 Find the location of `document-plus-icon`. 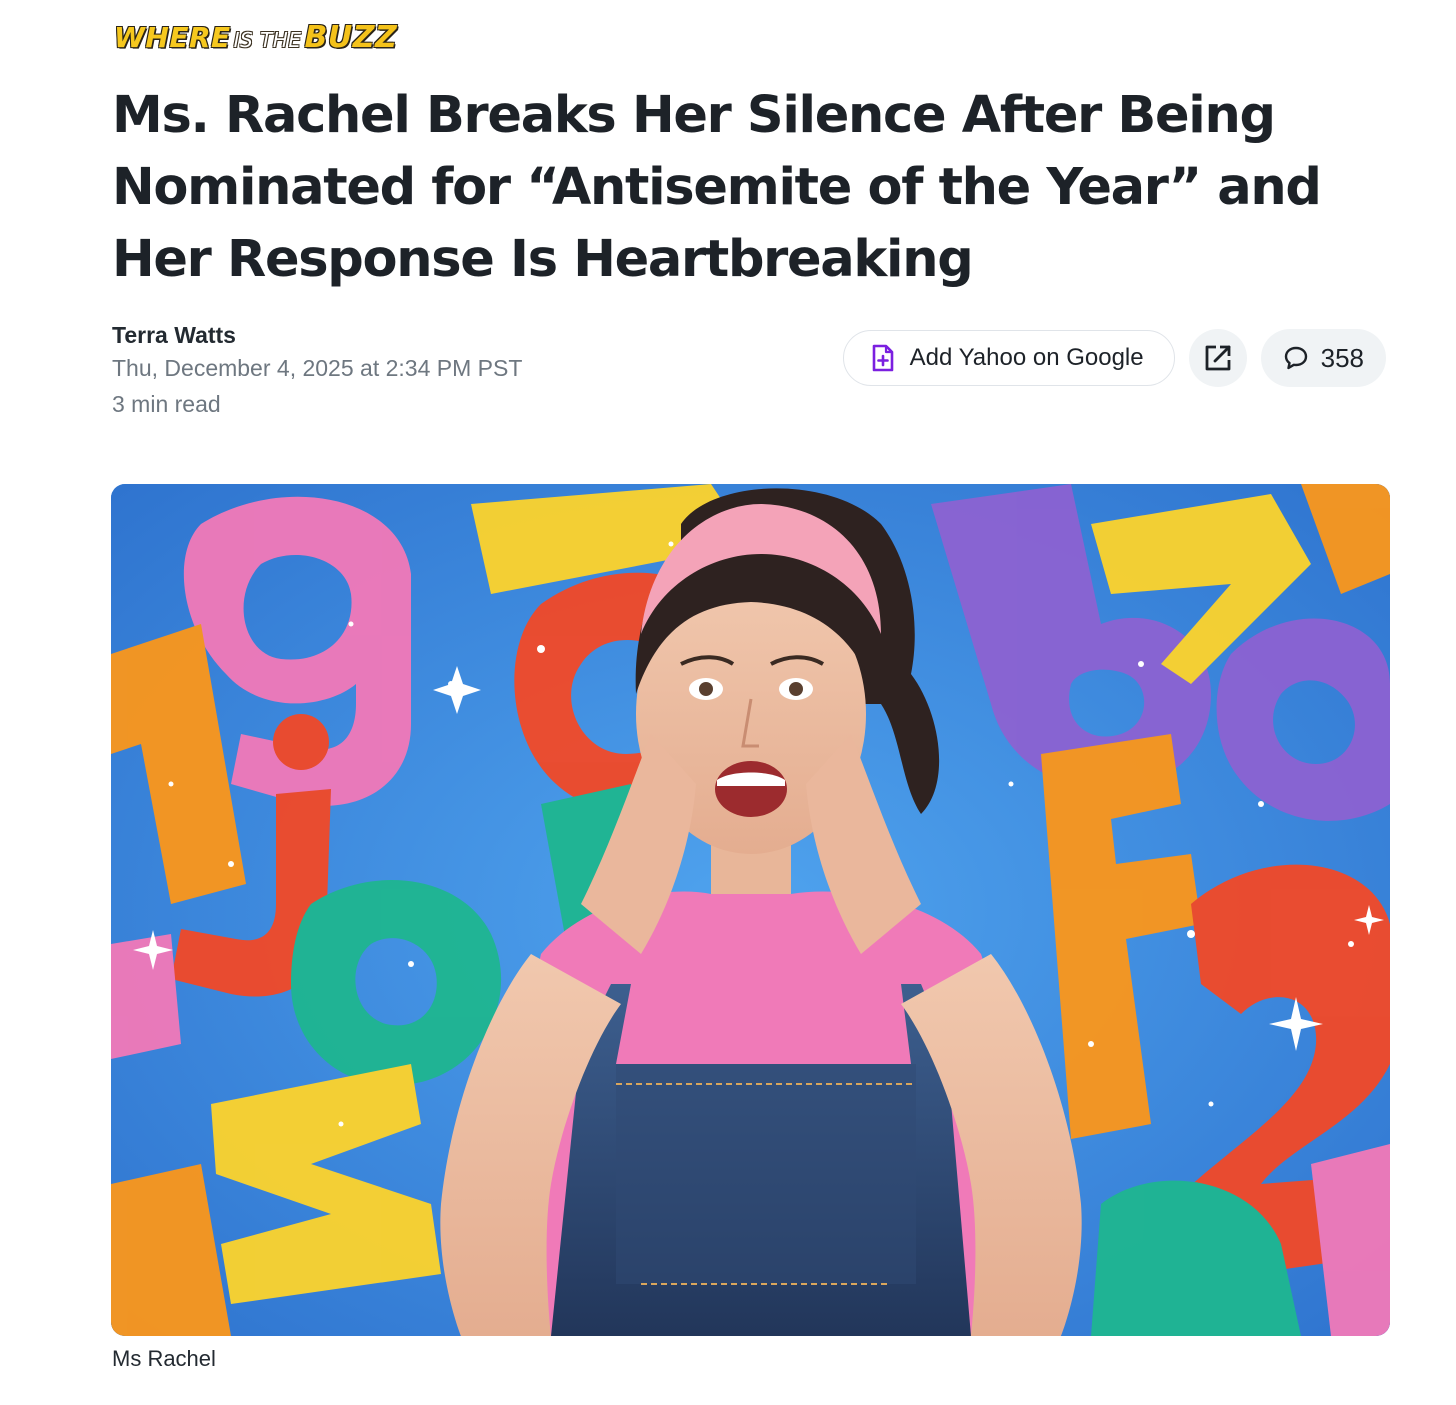

document-plus-icon is located at coordinates (883, 358).